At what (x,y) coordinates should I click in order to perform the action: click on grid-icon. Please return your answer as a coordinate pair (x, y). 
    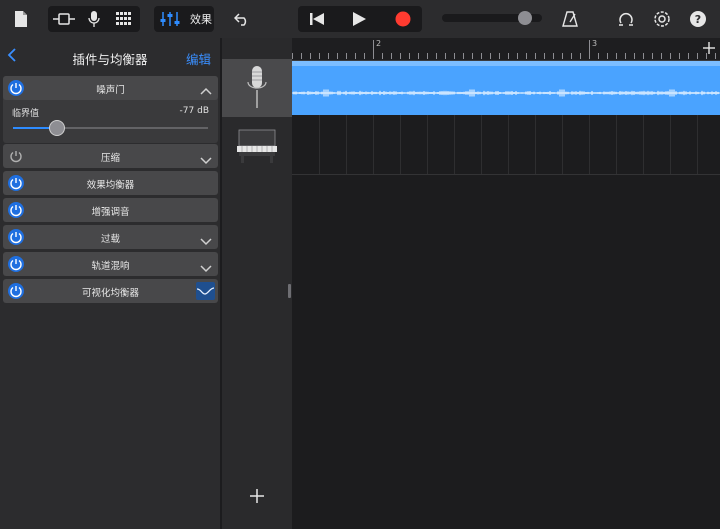
    Looking at the image, I should click on (124, 19).